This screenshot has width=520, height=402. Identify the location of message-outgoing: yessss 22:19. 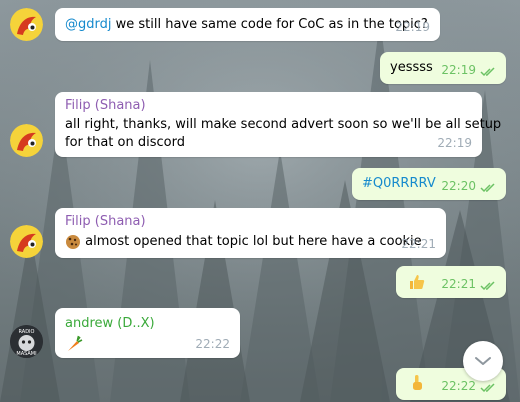
(443, 68).